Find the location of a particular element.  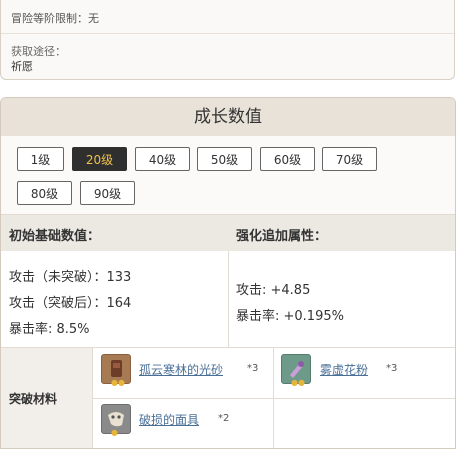

level-80-button: 80级 is located at coordinates (44, 193).